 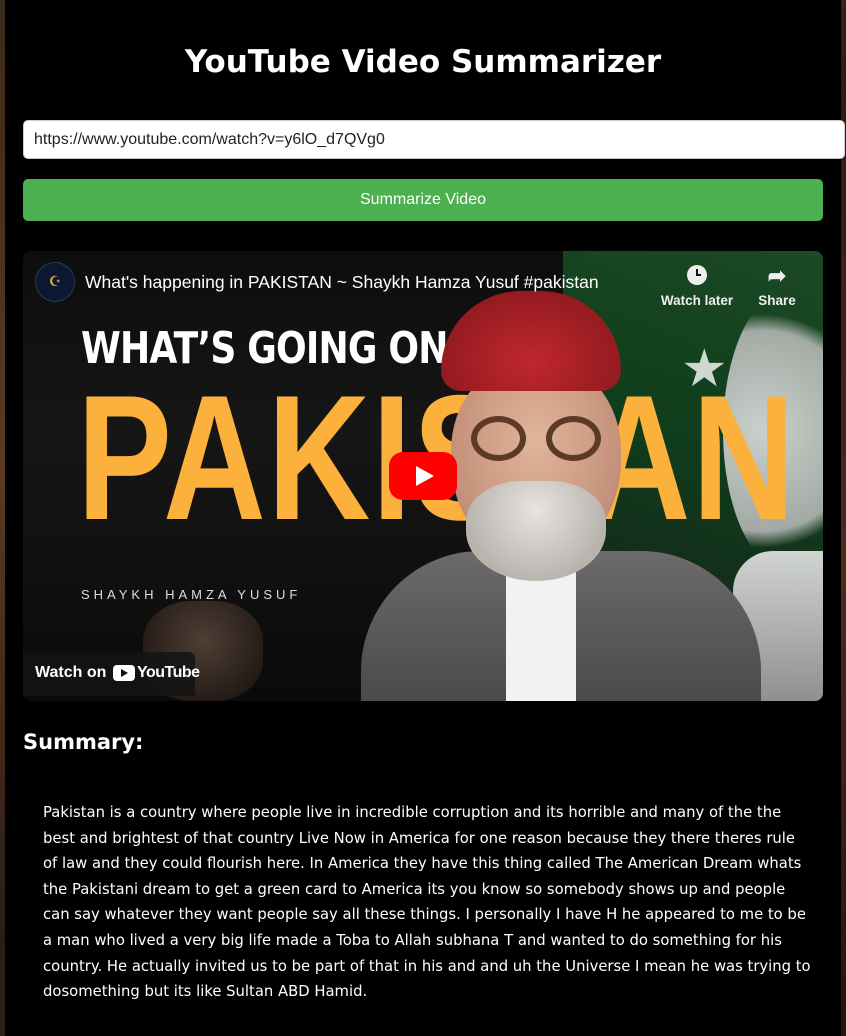 What do you see at coordinates (536, 438) in the screenshot?
I see `speaker-glasses` at bounding box center [536, 438].